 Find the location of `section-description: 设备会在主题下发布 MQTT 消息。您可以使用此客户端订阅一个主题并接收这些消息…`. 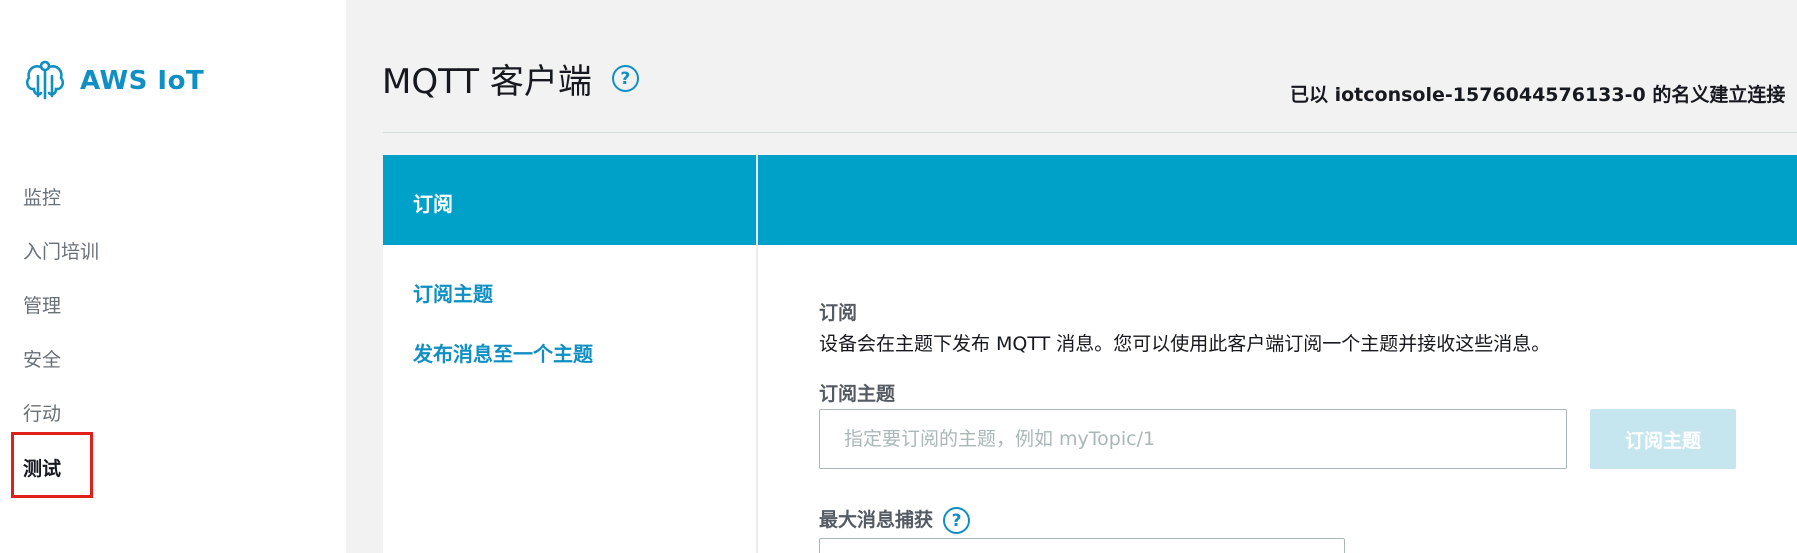

section-description: 设备会在主题下发布 MQTT 消息。您可以使用此客户端订阅一个主题并接收这些消息… is located at coordinates (1185, 344).